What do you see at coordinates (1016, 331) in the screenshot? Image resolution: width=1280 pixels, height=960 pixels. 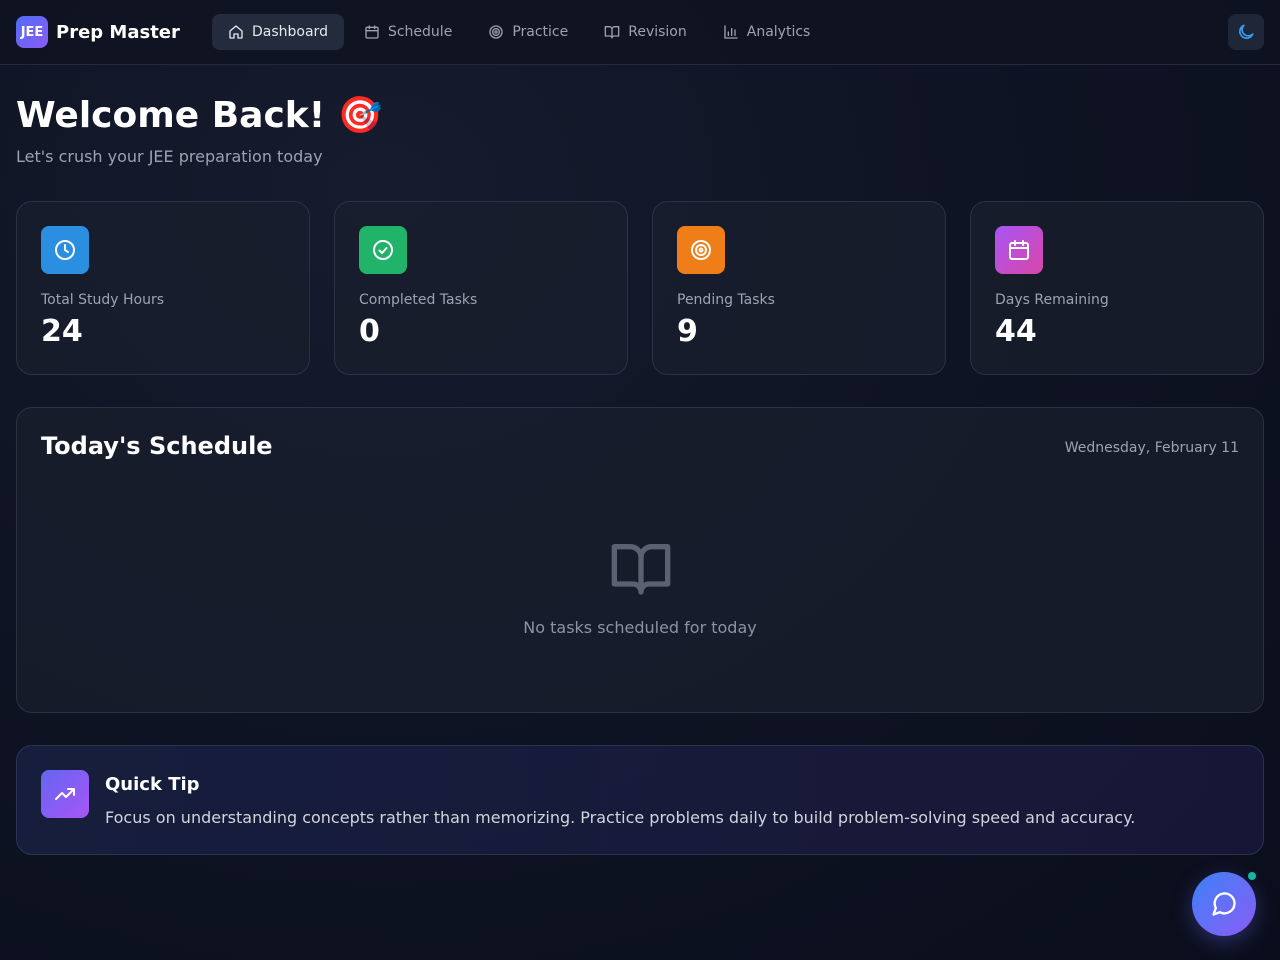 I see `stat-value: 44` at bounding box center [1016, 331].